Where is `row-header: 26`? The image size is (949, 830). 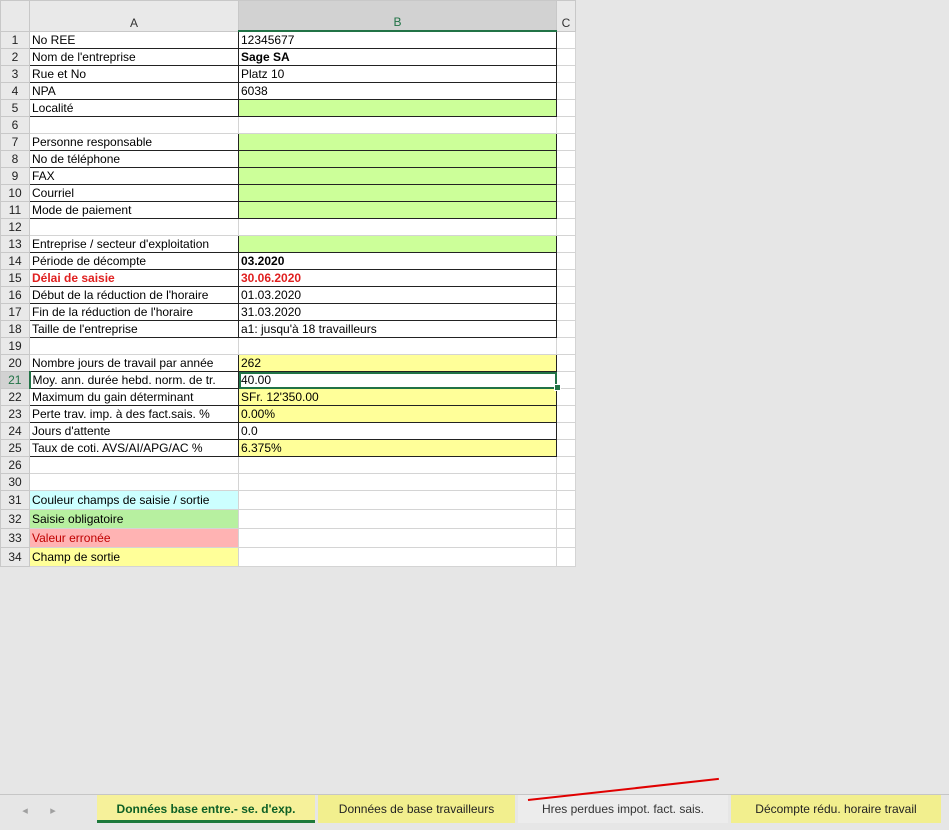 row-header: 26 is located at coordinates (15, 465).